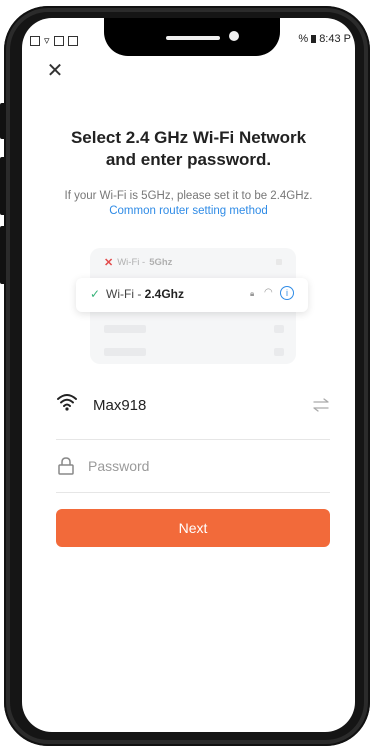 This screenshot has width=373, height=748. Describe the element at coordinates (72, 40) in the screenshot. I see `doc-icon` at that location.